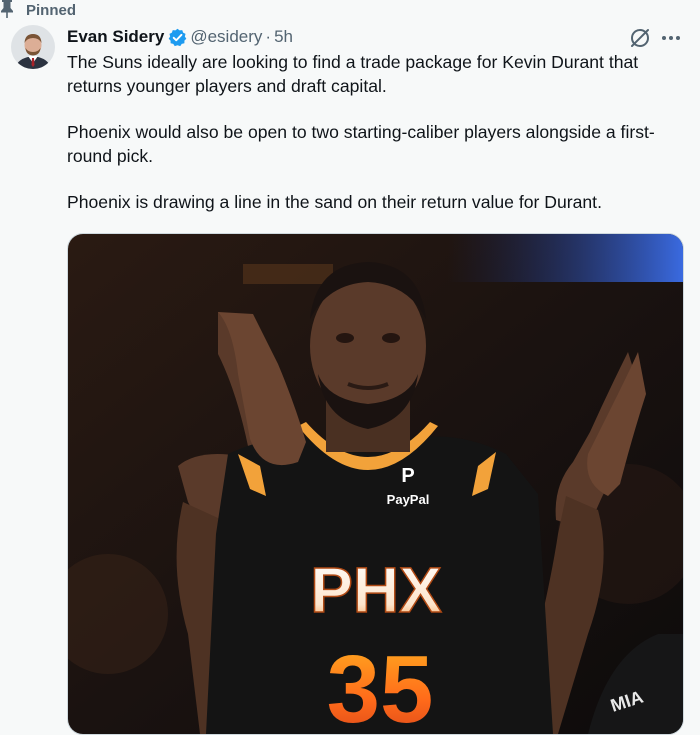  What do you see at coordinates (7, 9) in the screenshot?
I see `pin-icon` at bounding box center [7, 9].